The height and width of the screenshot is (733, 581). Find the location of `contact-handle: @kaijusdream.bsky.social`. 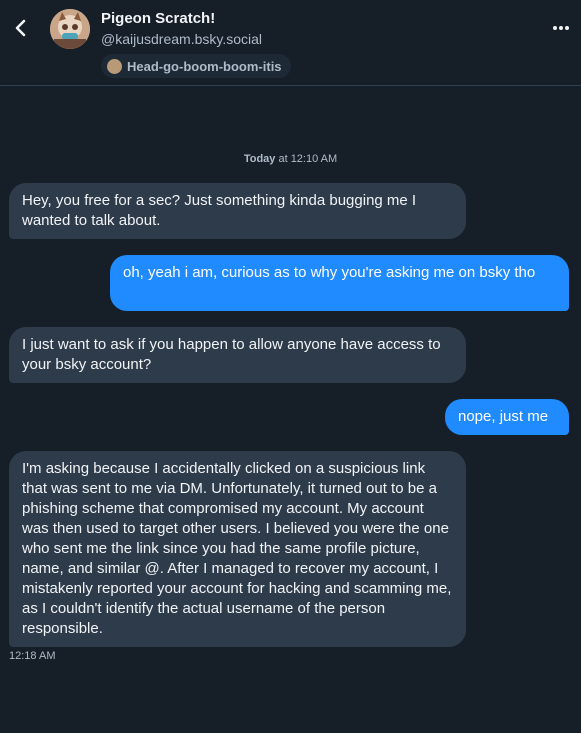

contact-handle: @kaijusdream.bsky.social is located at coordinates (182, 39).